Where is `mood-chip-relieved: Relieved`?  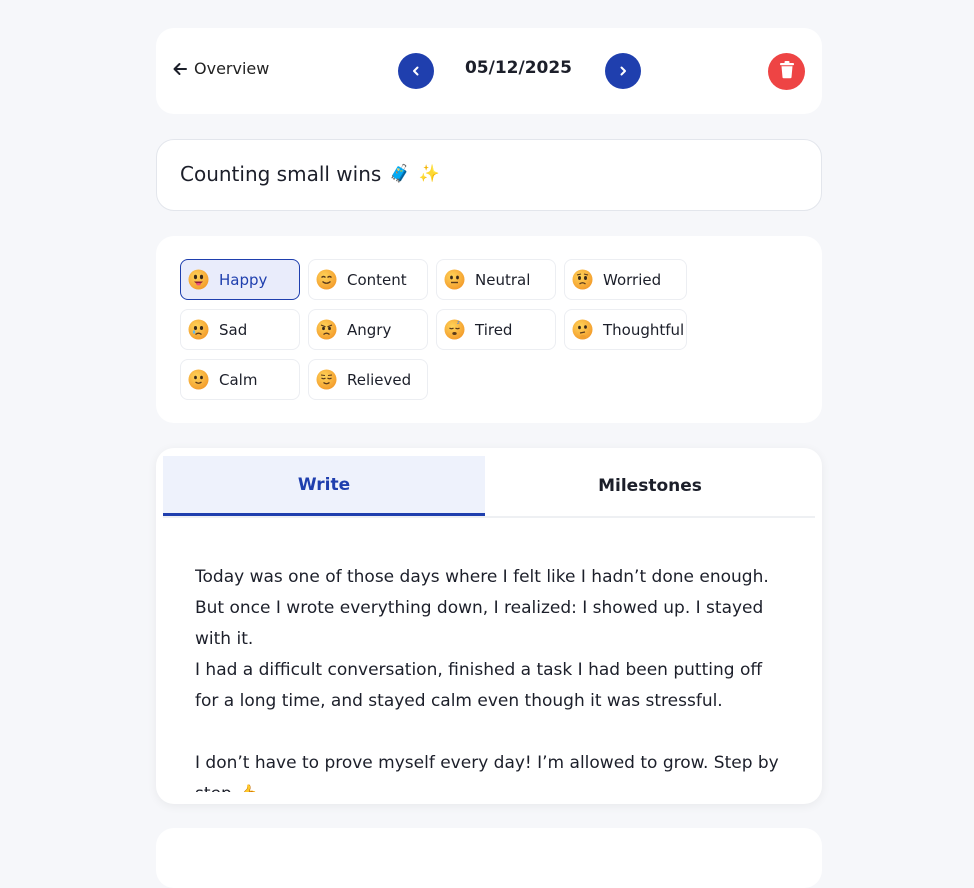
mood-chip-relieved: Relieved is located at coordinates (368, 379).